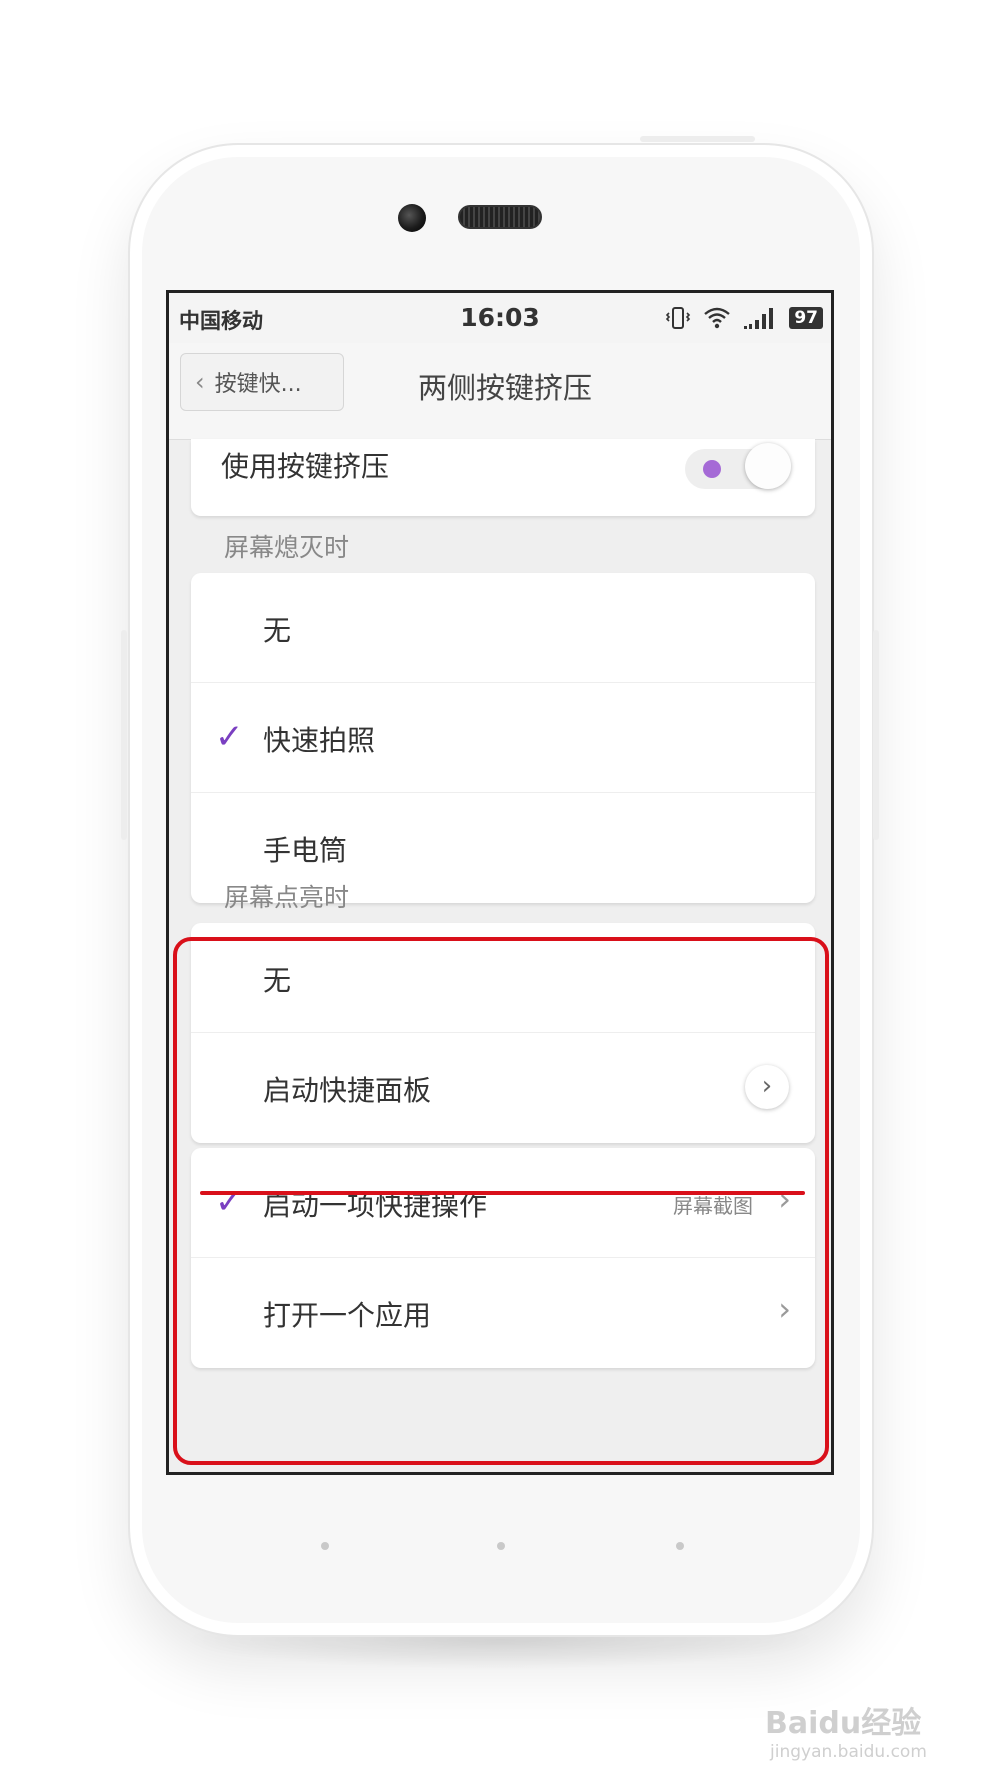 Image resolution: width=1000 pixels, height=1776 pixels. What do you see at coordinates (712, 469) in the screenshot?
I see `toggle-indicator-dot` at bounding box center [712, 469].